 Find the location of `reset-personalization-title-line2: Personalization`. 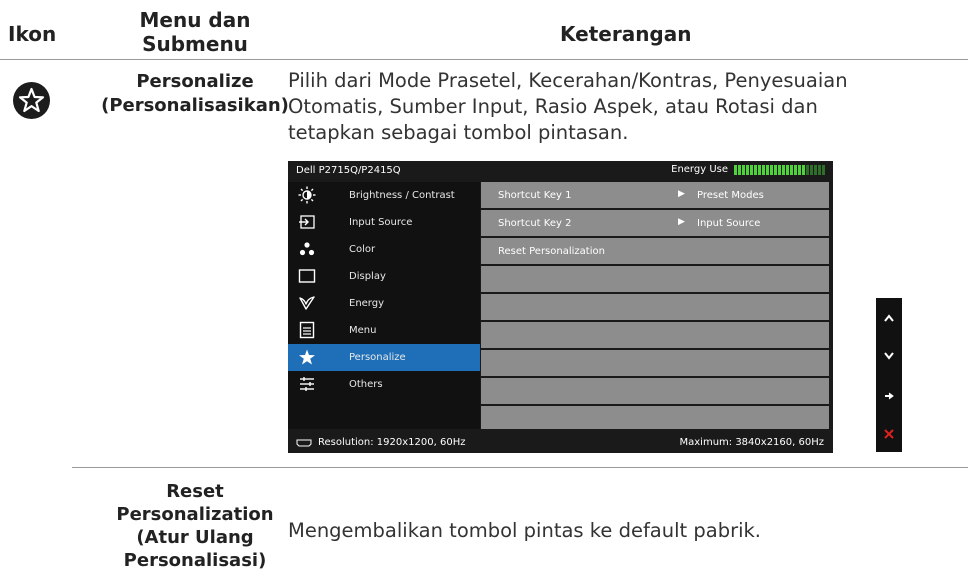

reset-personalization-title-line2: Personalization is located at coordinates (195, 514).